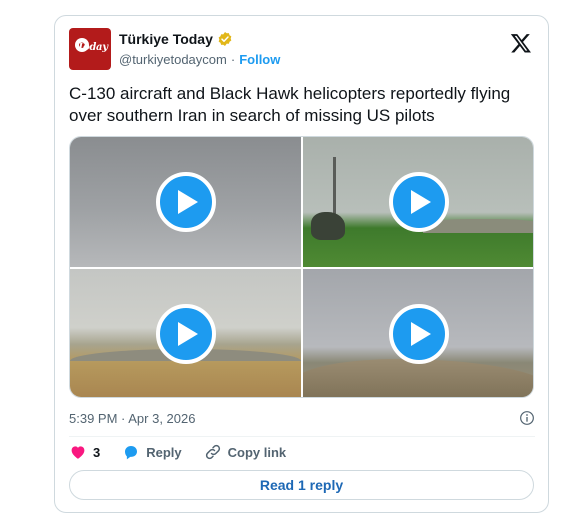  I want to click on action-bar: 3 Reply Copy link, so click(188, 452).